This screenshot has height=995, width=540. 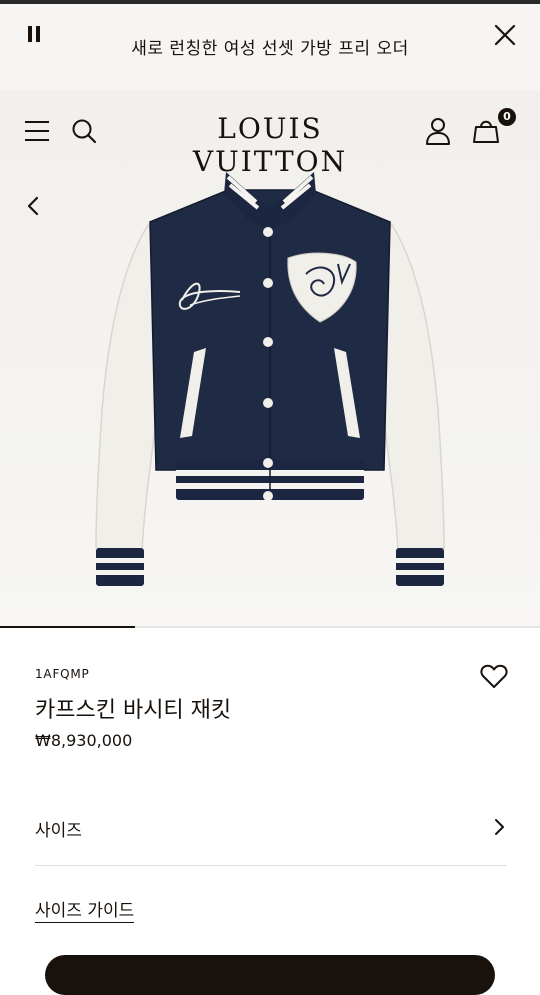 I want to click on search-icon, so click(x=84, y=131).